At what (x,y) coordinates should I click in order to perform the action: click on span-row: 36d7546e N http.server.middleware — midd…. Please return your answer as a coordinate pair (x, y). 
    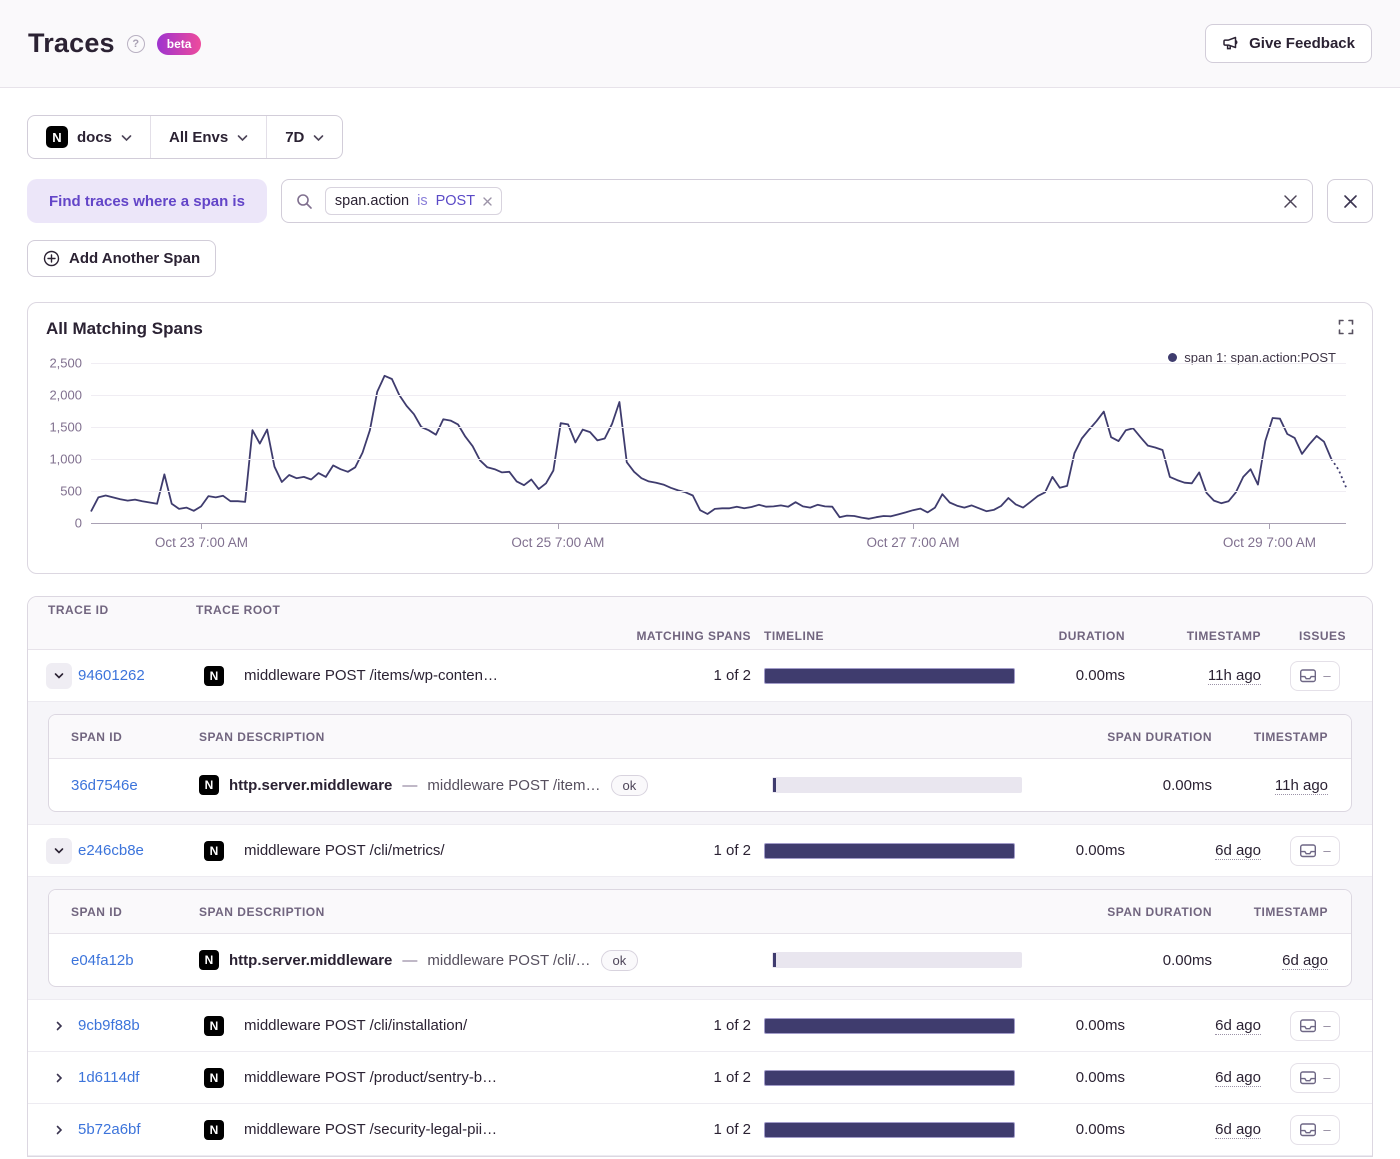
    Looking at the image, I should click on (700, 785).